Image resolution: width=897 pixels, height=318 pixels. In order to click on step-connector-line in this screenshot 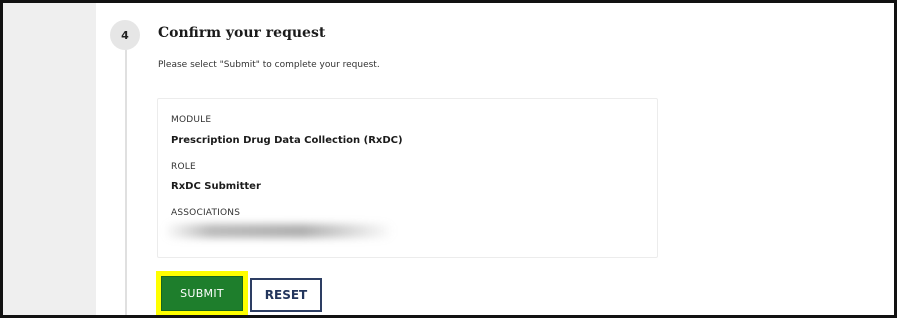, I will do `click(126, 179)`.